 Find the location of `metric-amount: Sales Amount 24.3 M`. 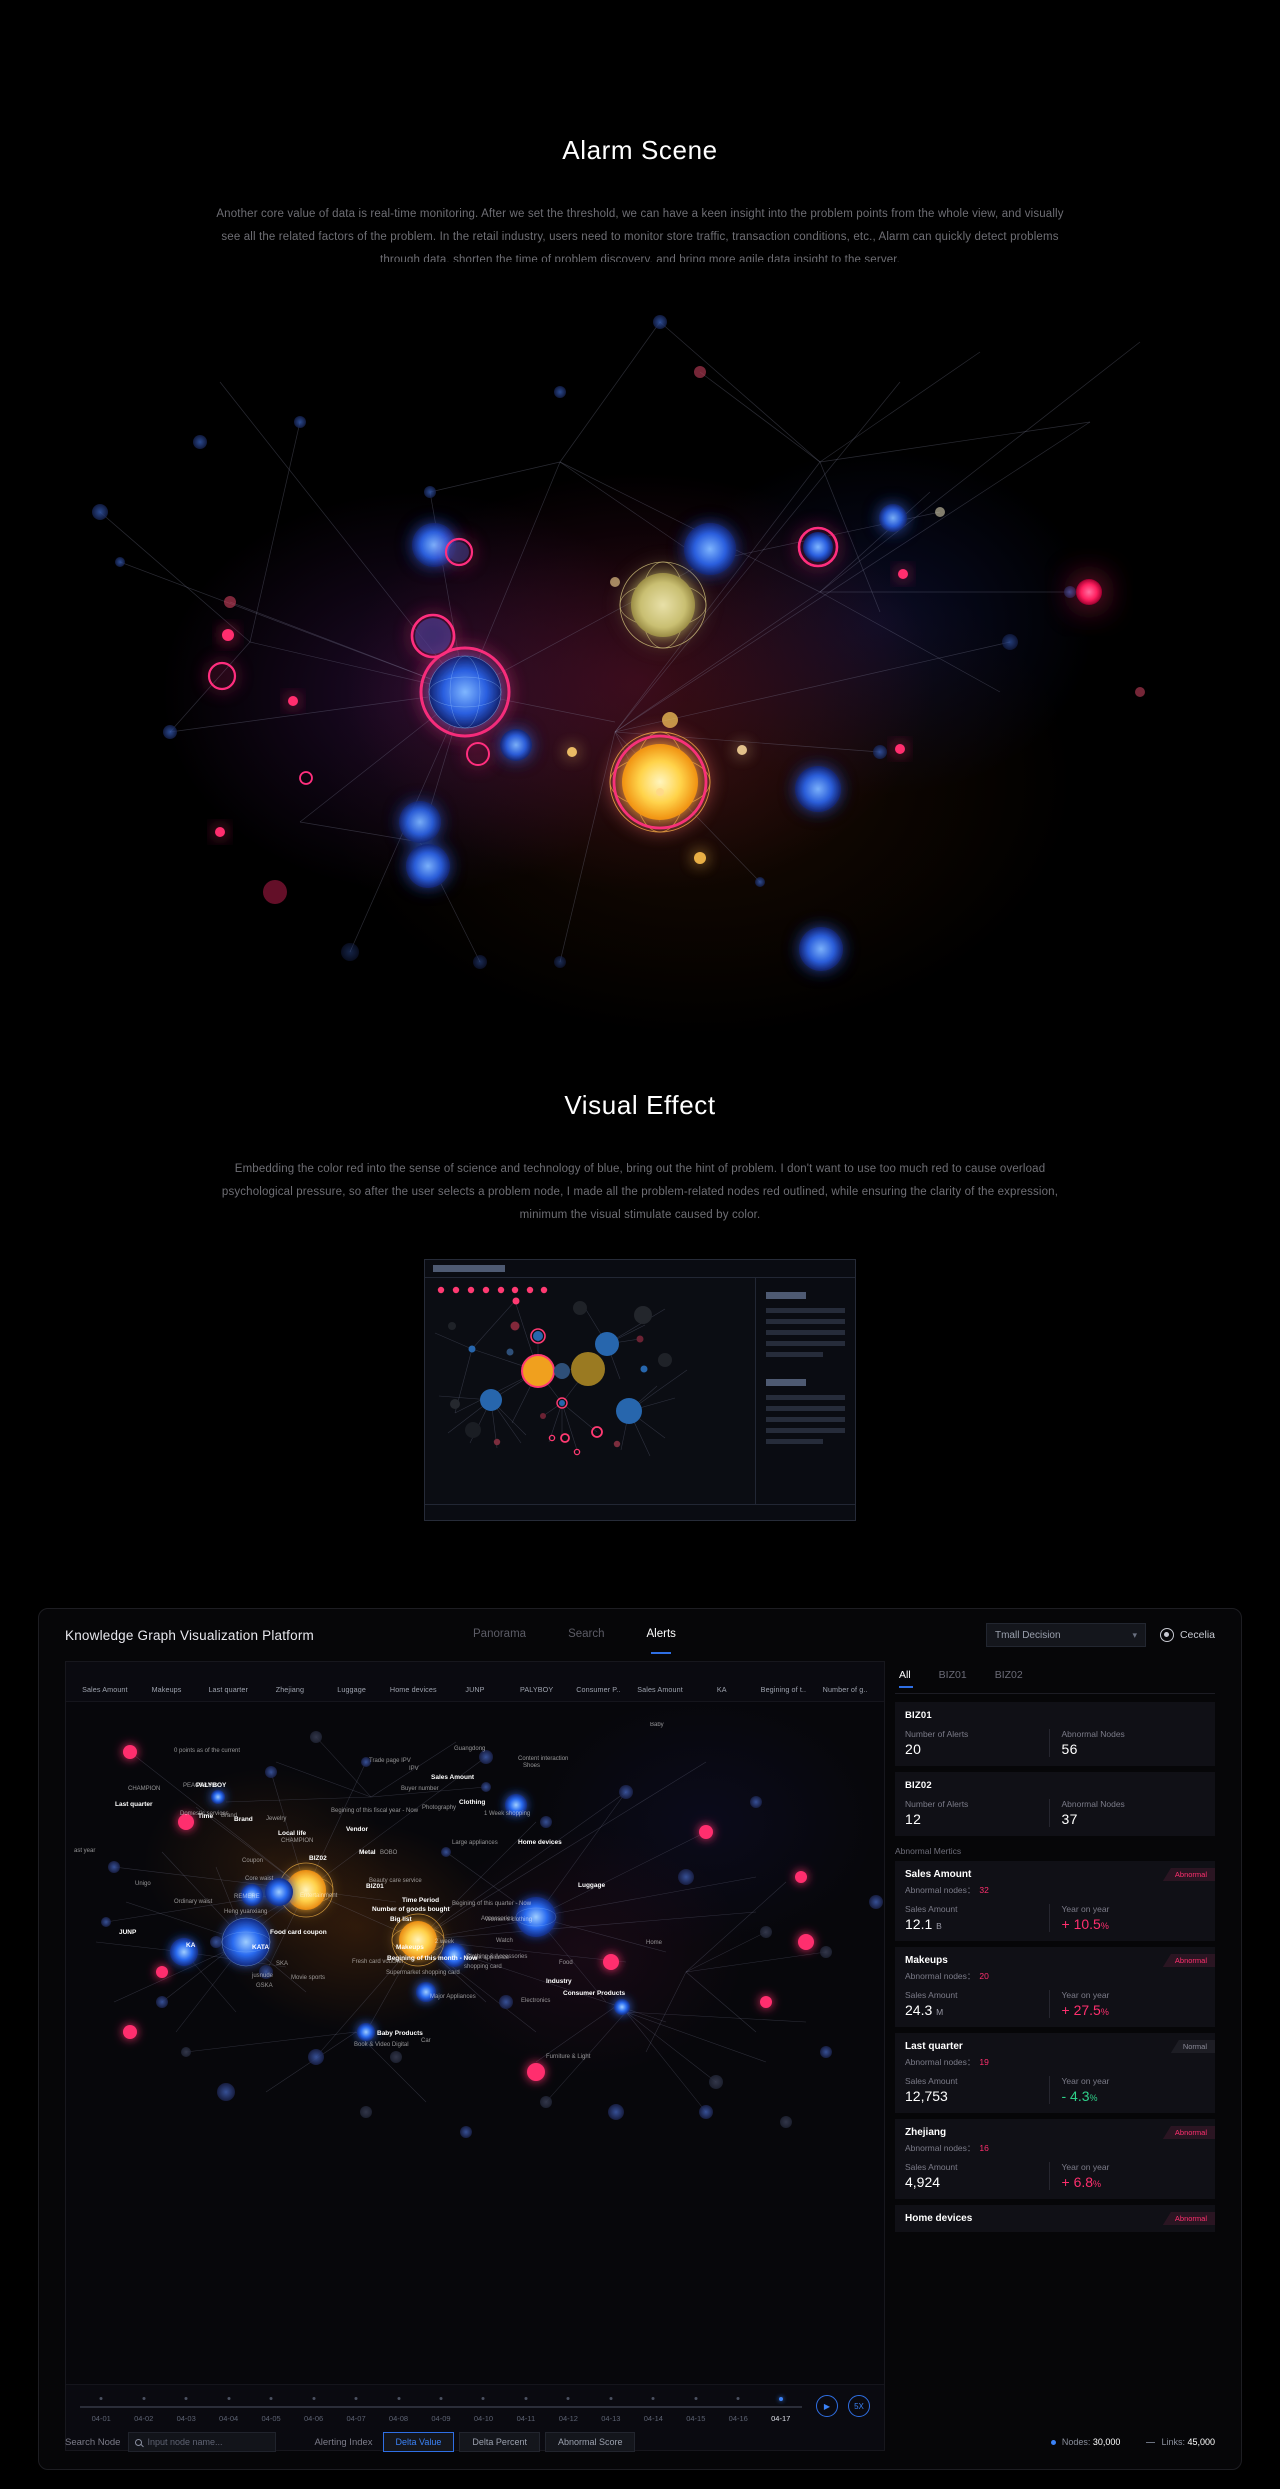

metric-amount: Sales Amount 24.3 M is located at coordinates (977, 2004).